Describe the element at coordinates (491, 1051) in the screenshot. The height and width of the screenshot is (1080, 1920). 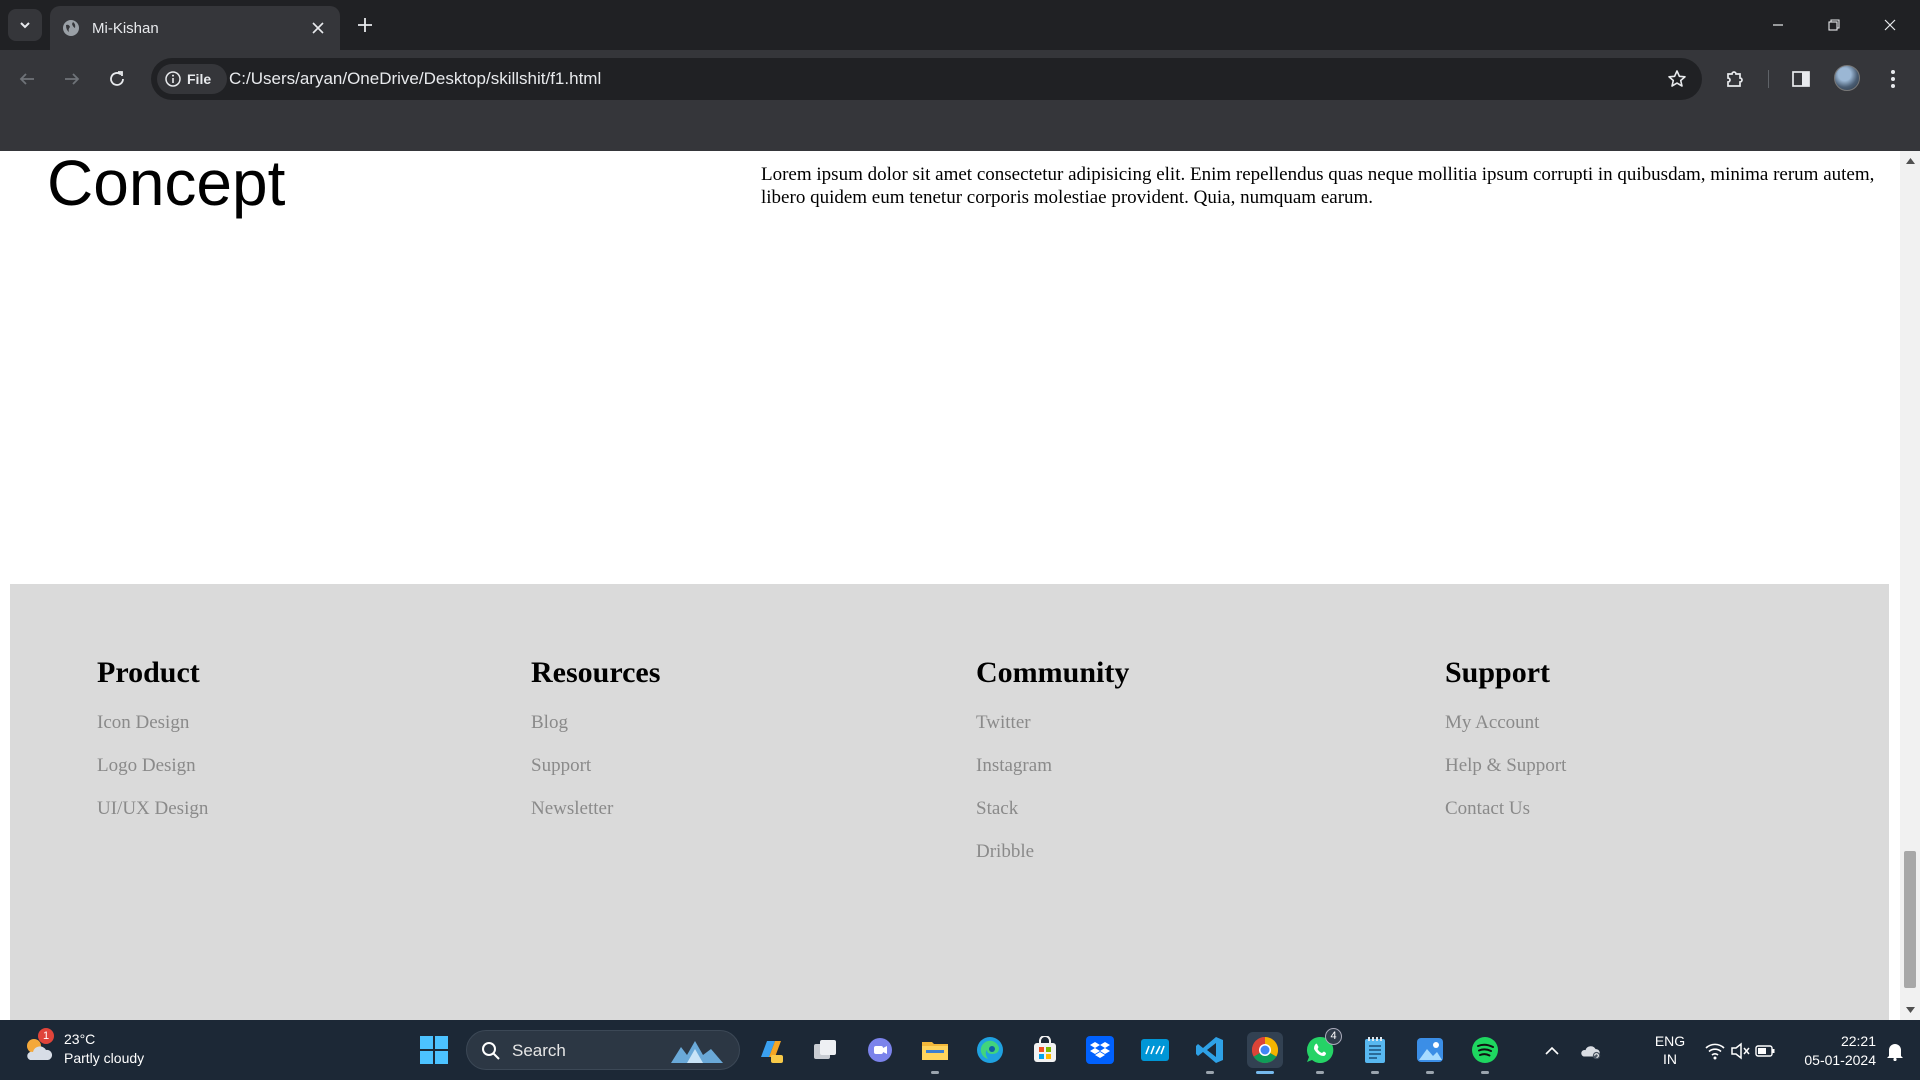
I see `search-icon` at that location.